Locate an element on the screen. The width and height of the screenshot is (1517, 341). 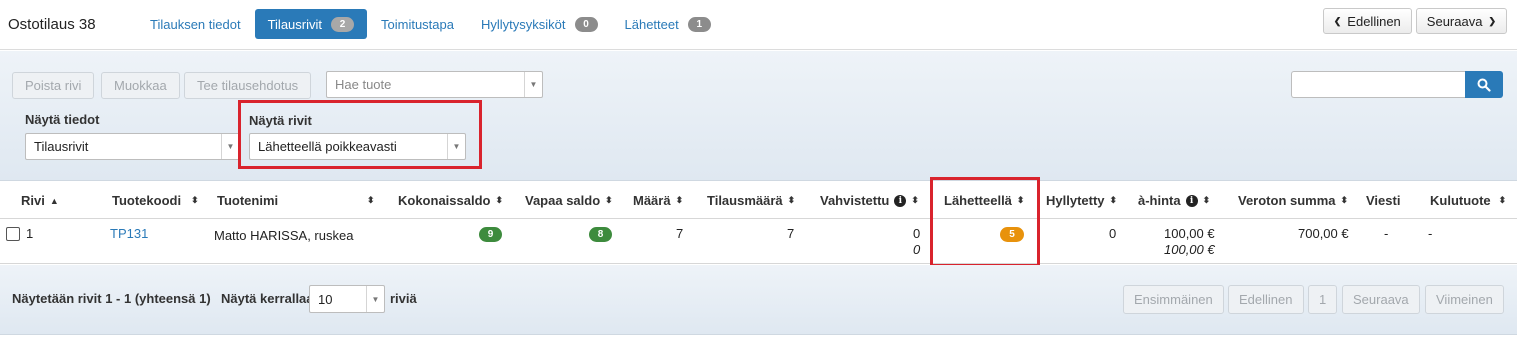
tab-order-details: Tilauksen tiedot is located at coordinates (195, 24).